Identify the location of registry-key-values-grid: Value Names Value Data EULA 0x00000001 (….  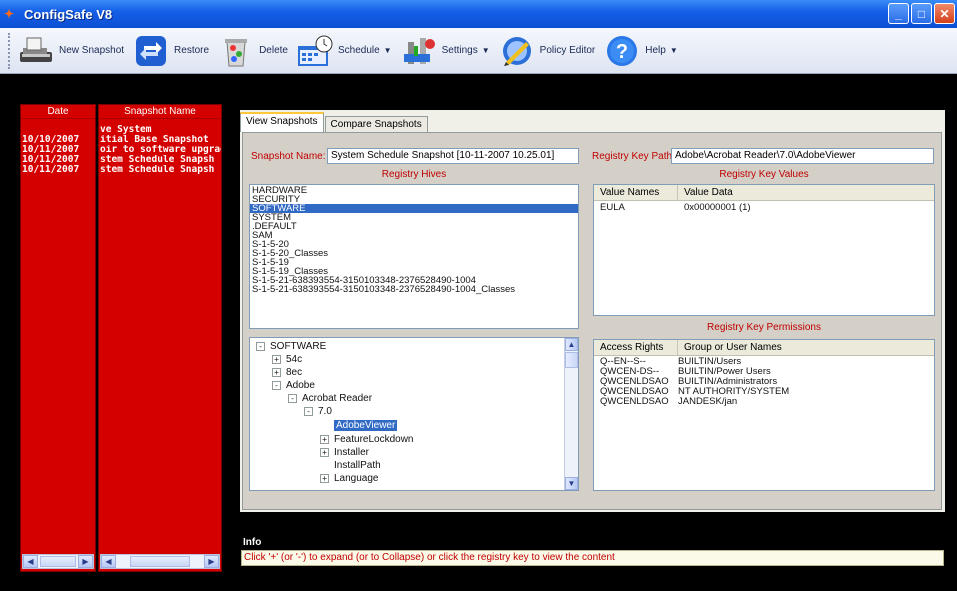
(764, 250).